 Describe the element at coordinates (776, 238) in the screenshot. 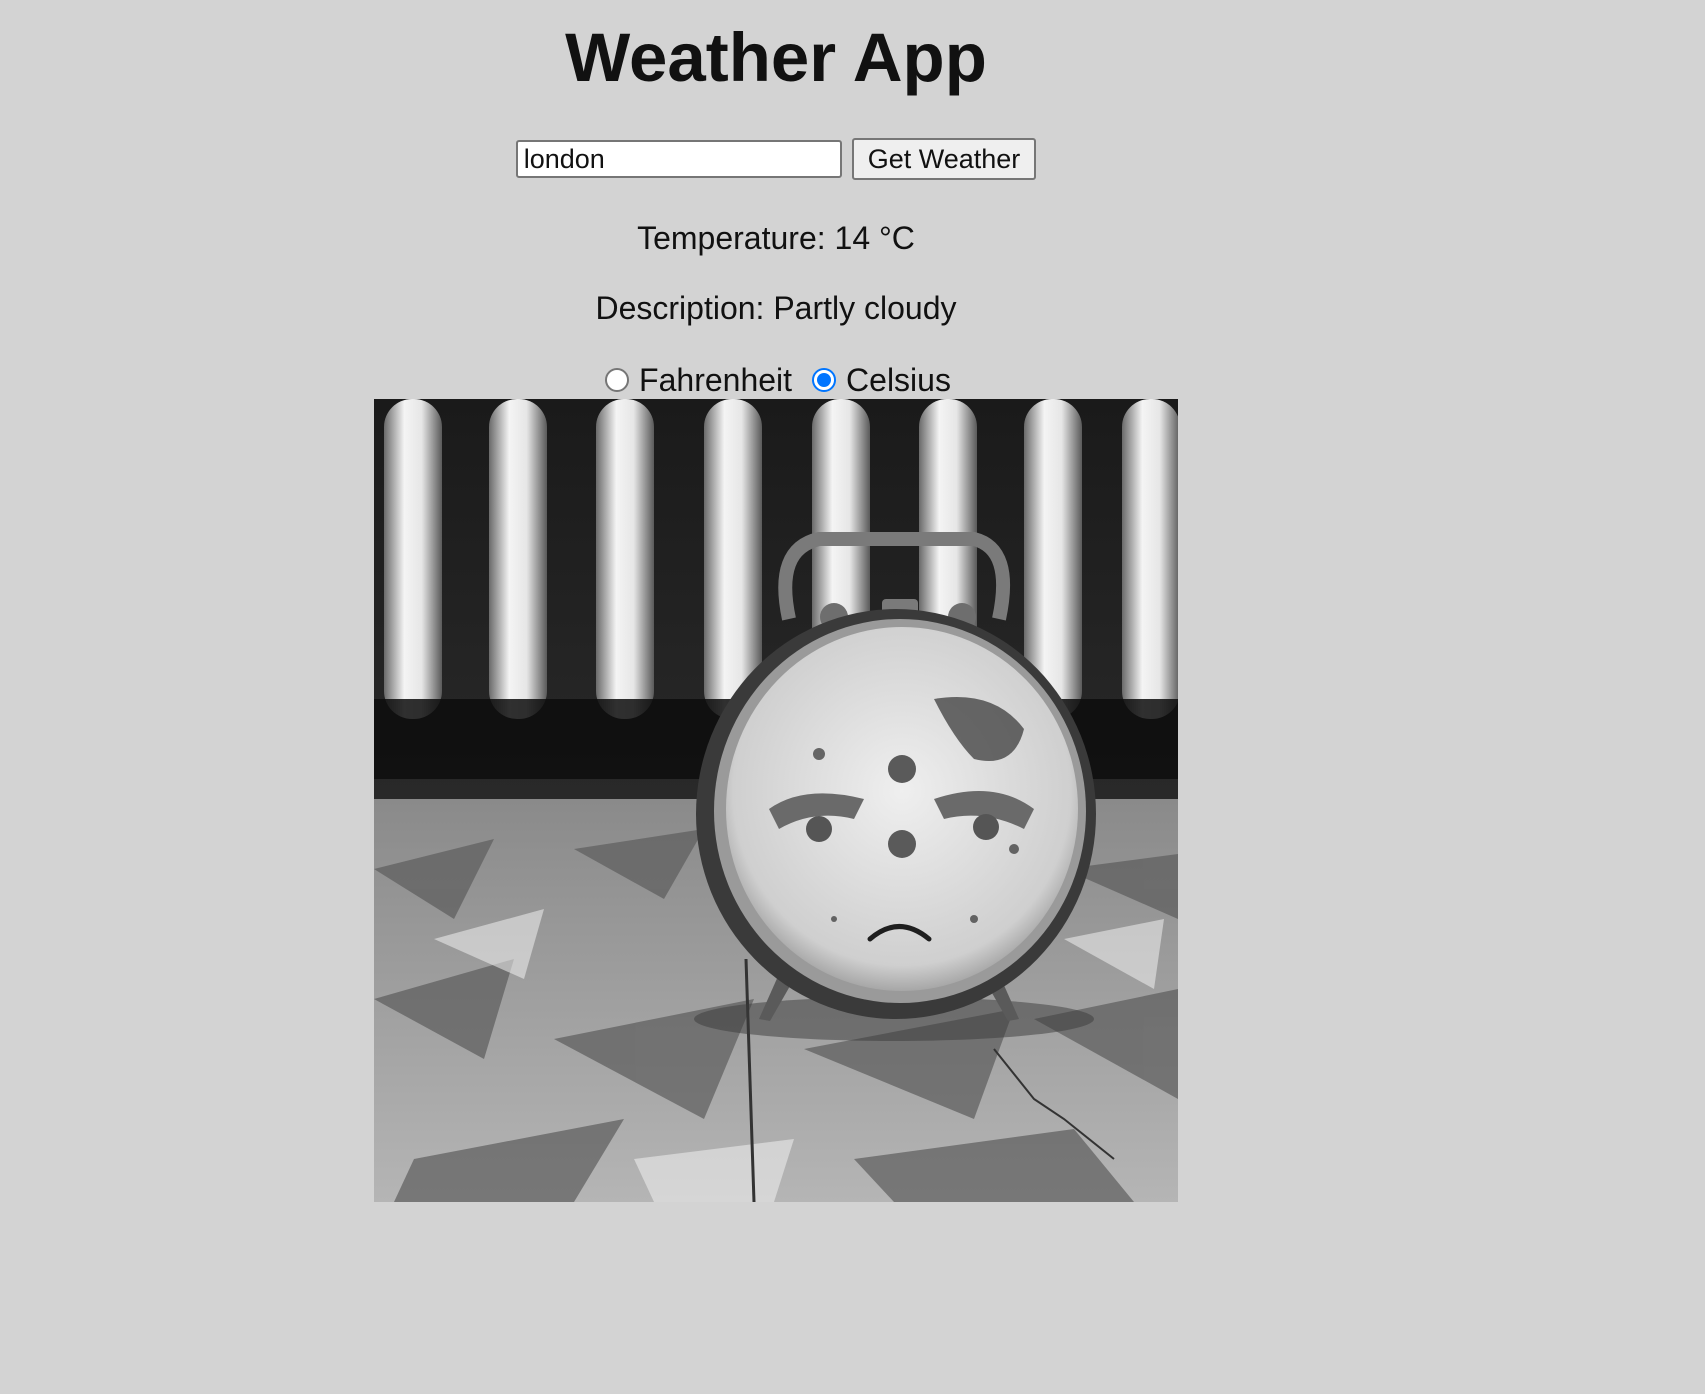

I see `temperature-text: Temperature: 14 °C` at that location.